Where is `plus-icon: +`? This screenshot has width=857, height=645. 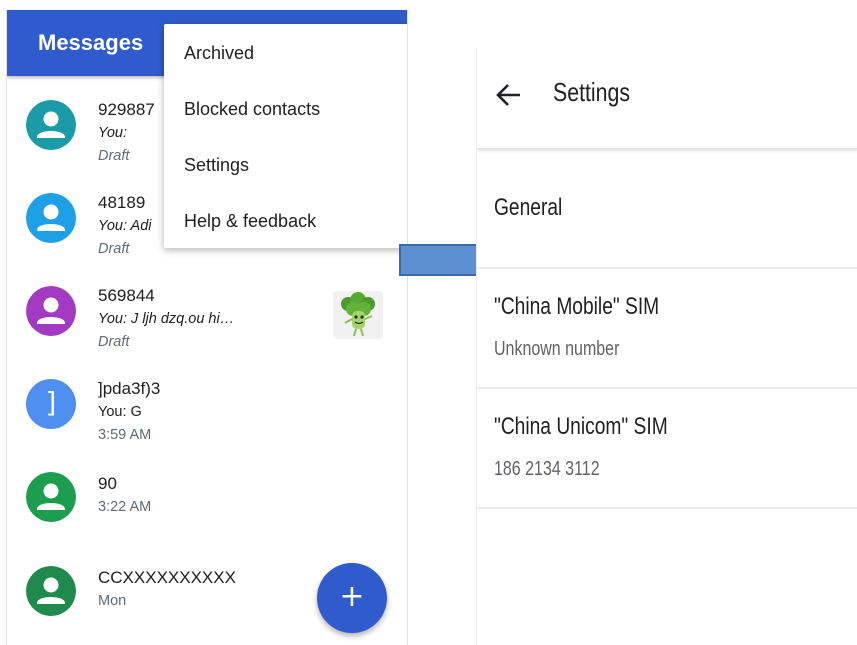
plus-icon: + is located at coordinates (352, 596).